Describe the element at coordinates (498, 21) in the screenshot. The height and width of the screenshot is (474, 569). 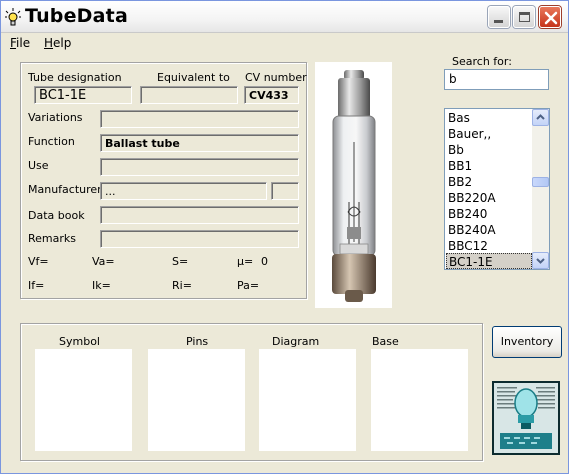
I see `minimize-icon` at that location.